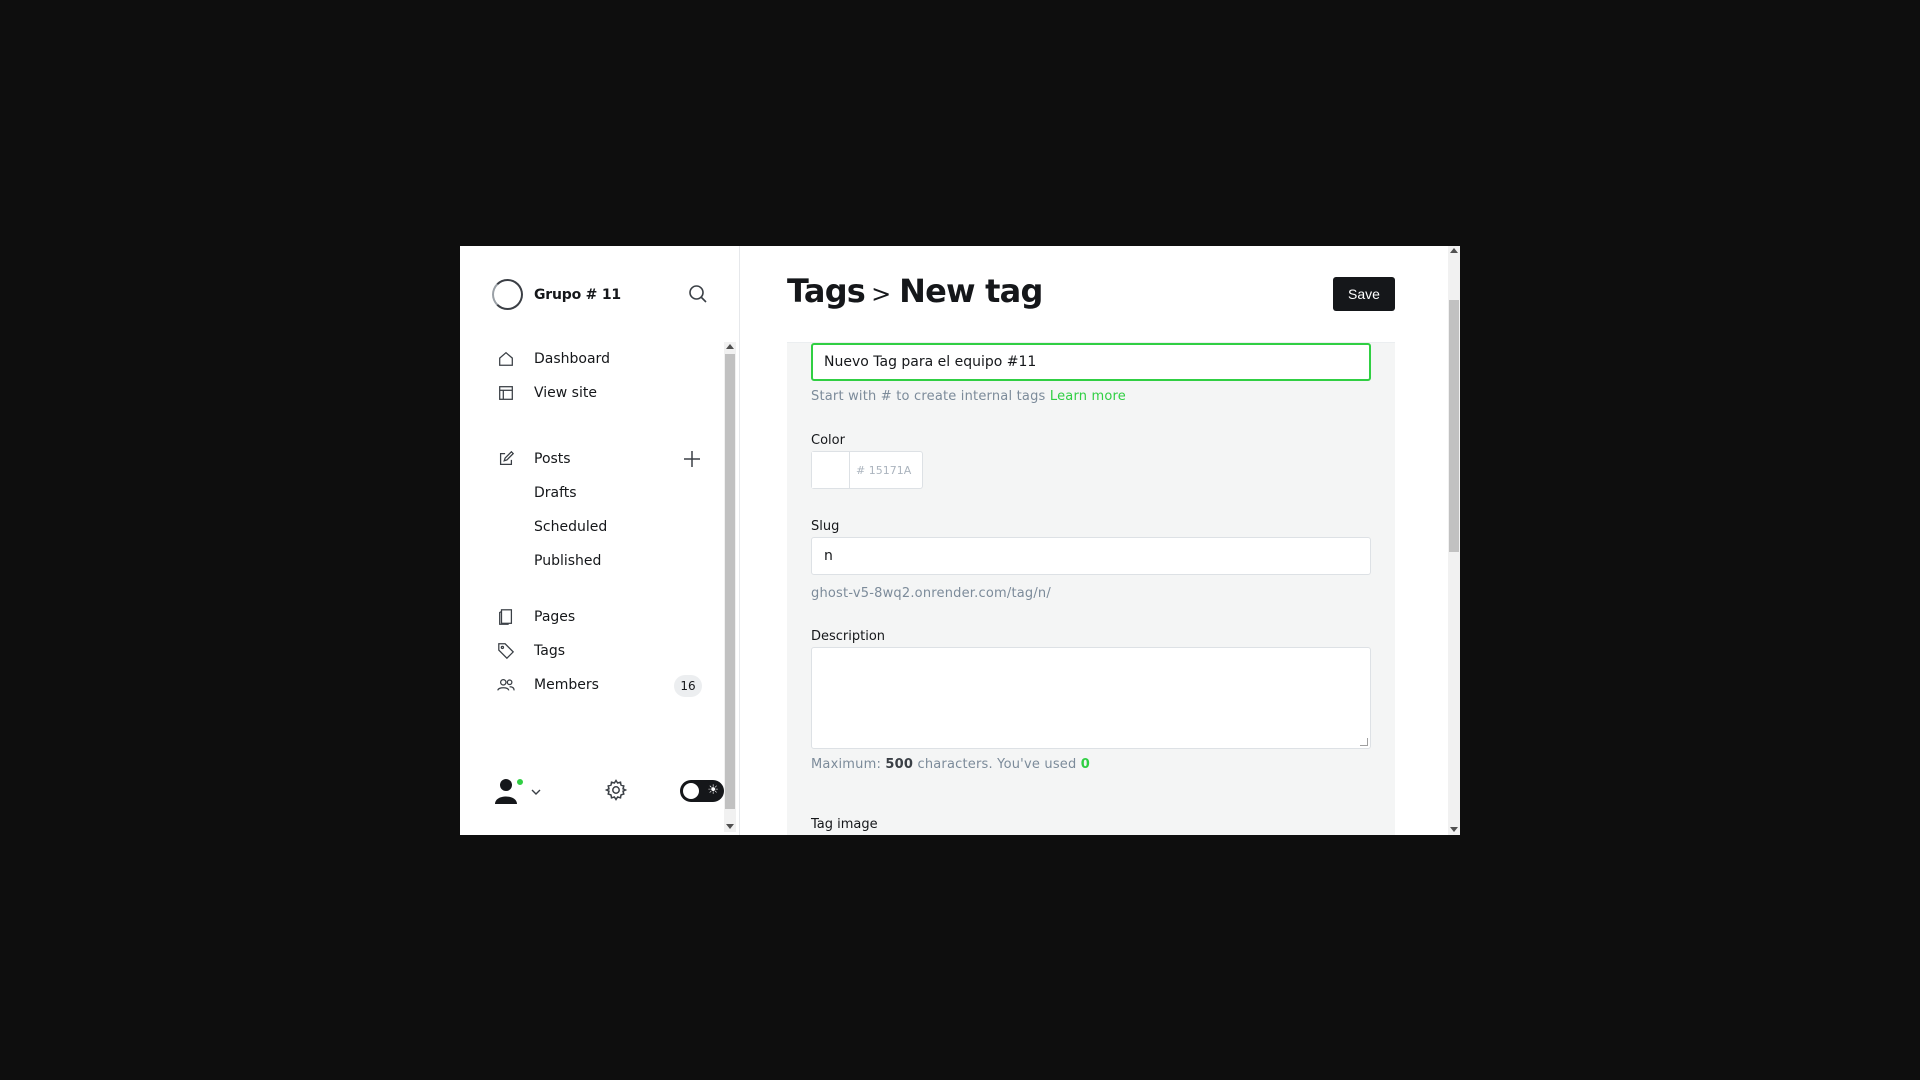 Image resolution: width=1920 pixels, height=1080 pixels. Describe the element at coordinates (692, 459) in the screenshot. I see `new-post-plus-icon` at that location.